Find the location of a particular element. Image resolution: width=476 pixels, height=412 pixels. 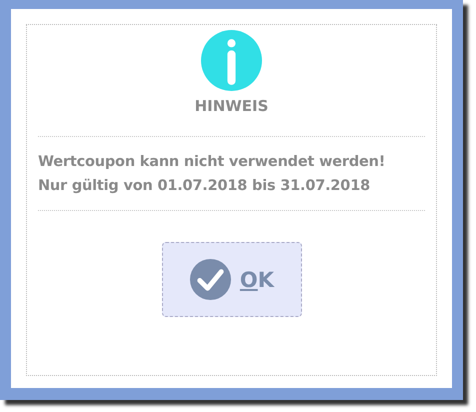

message-text: Nur gültig von 01.07.2018 bis 31.07.2018 is located at coordinates (204, 186).